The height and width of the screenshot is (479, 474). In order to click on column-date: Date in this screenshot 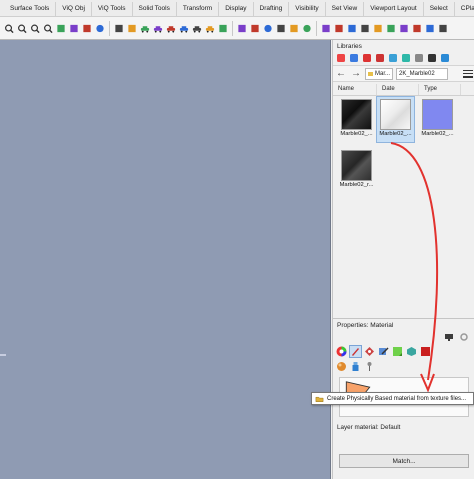, I will do `click(398, 89)`.